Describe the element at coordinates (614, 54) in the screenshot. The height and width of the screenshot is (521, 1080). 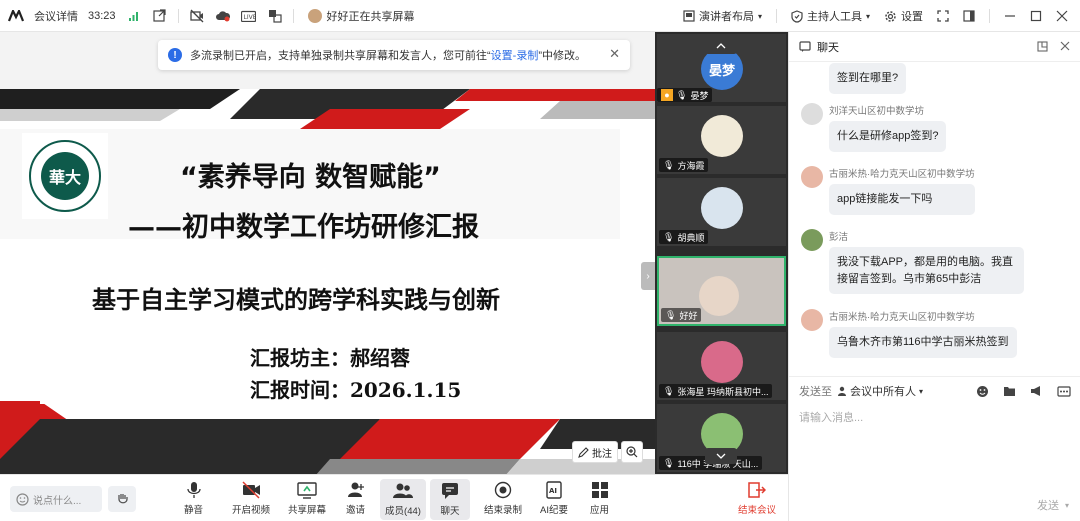
I see `close-icon: ✕` at that location.